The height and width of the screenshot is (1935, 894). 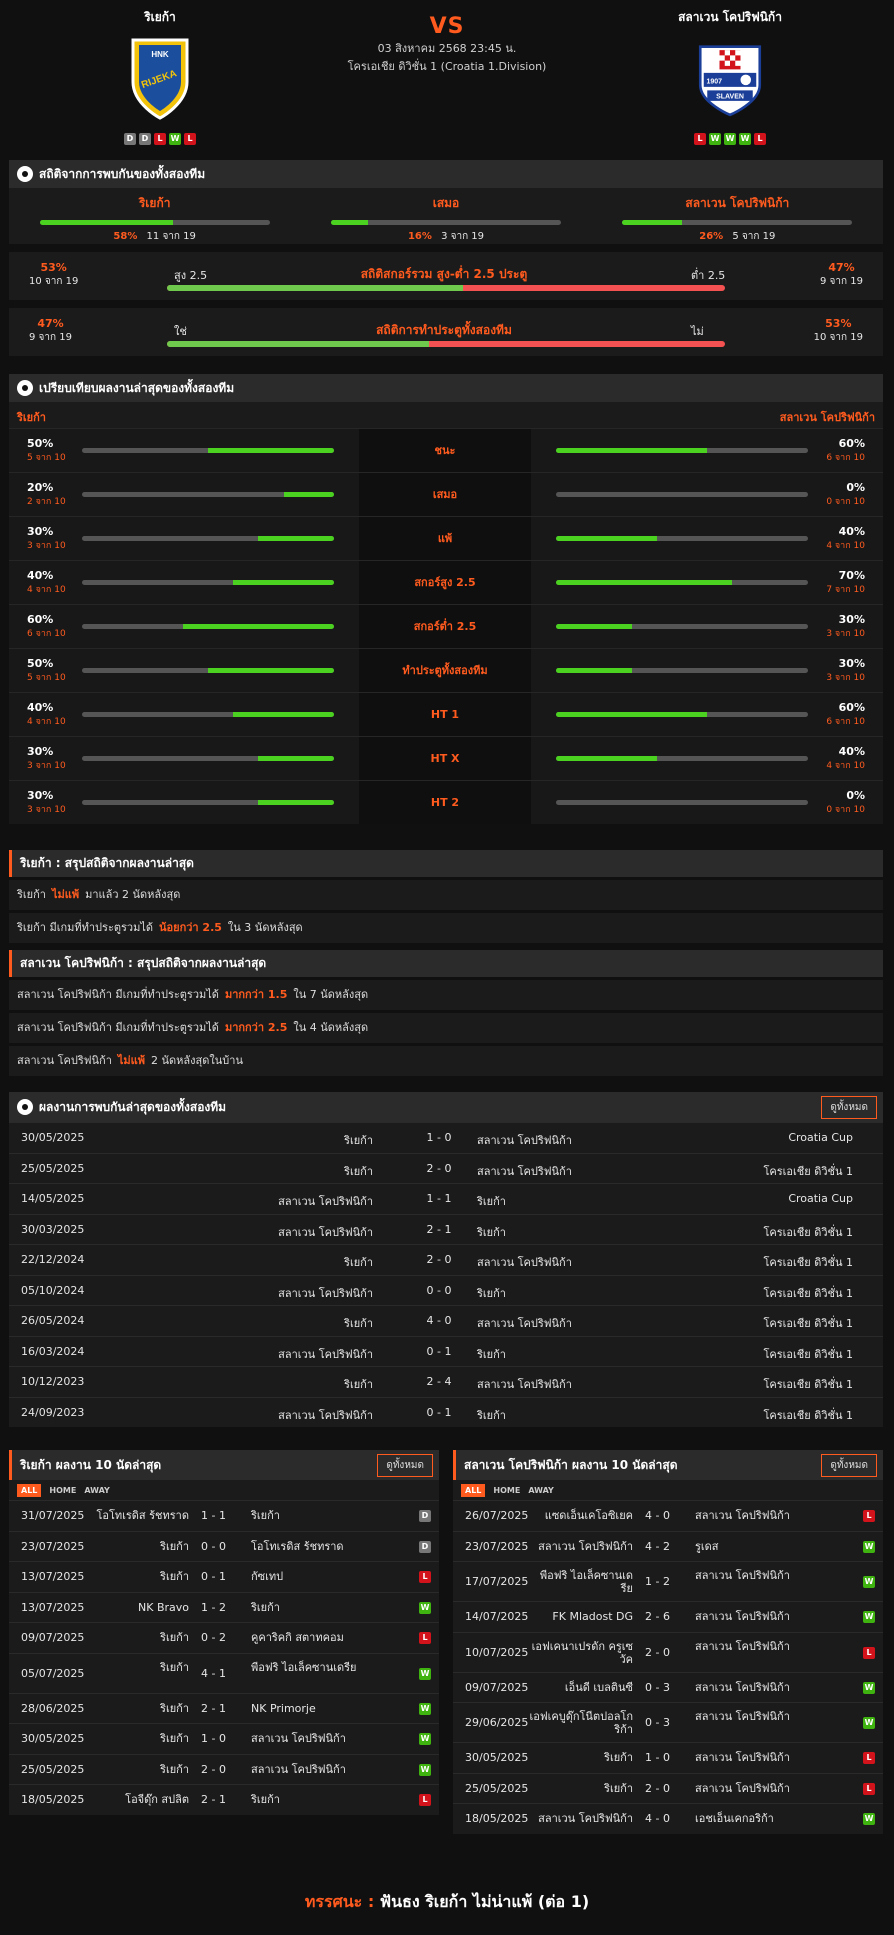 What do you see at coordinates (657, 1515) in the screenshot?
I see `match-score: 4 - 0` at bounding box center [657, 1515].